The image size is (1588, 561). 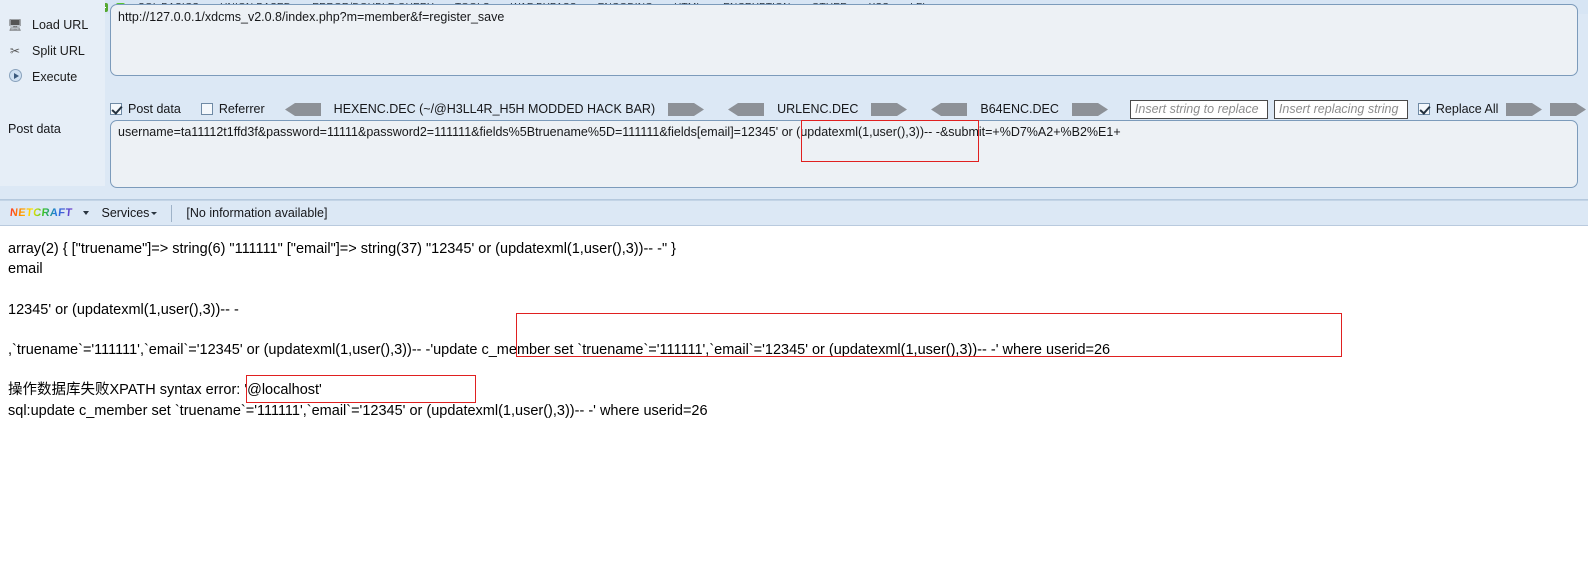 I want to click on replace-all-checkbox, so click(x=1423, y=109).